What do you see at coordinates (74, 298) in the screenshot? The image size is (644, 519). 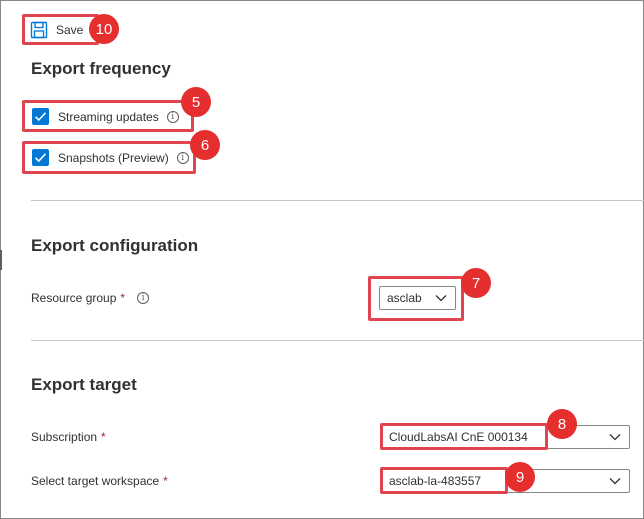 I see `resource-group-label: Resource group` at bounding box center [74, 298].